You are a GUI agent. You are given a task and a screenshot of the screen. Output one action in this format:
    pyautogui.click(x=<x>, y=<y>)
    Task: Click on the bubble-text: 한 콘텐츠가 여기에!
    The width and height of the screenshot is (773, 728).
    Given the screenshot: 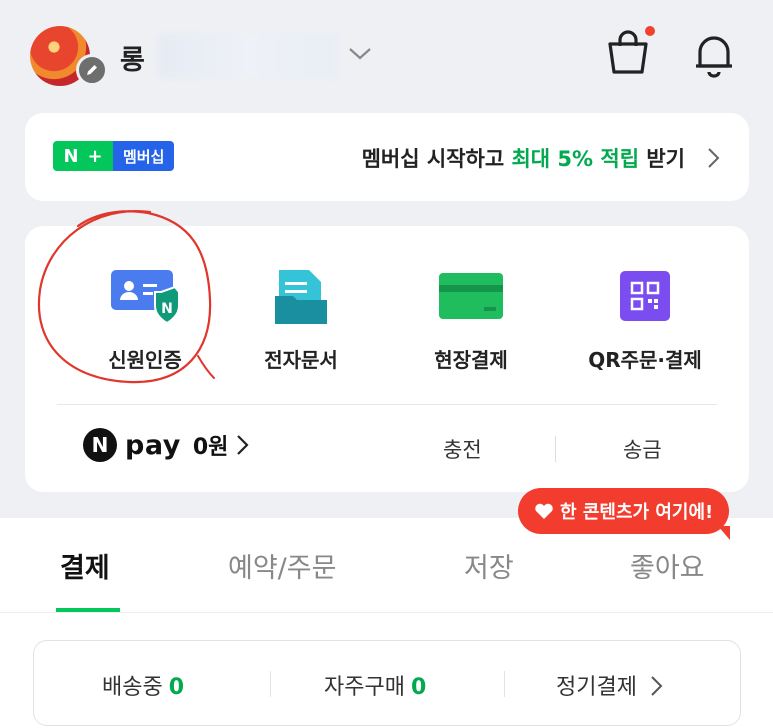 What is the action you would take?
    pyautogui.click(x=637, y=512)
    